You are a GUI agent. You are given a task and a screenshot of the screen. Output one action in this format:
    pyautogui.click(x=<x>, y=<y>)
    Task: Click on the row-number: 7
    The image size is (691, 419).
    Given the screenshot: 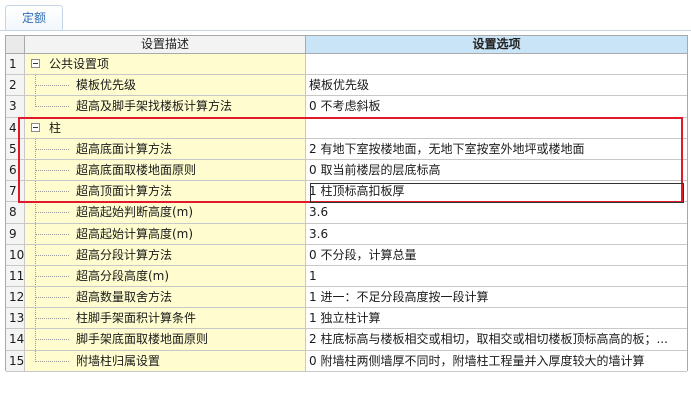 What is the action you would take?
    pyautogui.click(x=15, y=192)
    